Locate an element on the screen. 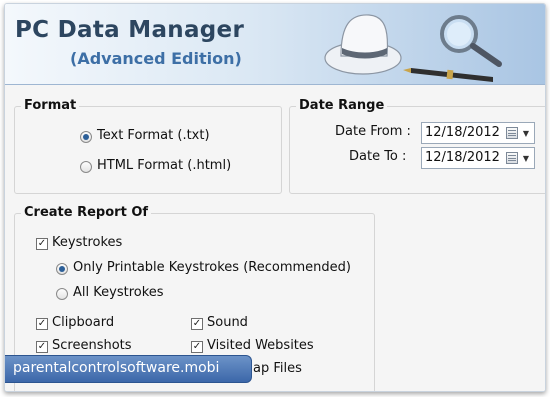  sound-label: Sound is located at coordinates (227, 322).